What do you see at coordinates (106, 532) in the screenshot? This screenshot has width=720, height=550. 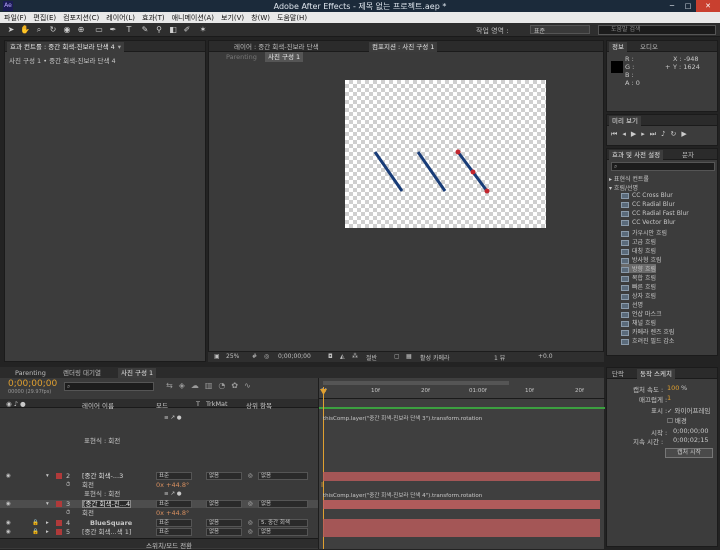 I see `layer-name: [중간 회색...색 1]` at bounding box center [106, 532].